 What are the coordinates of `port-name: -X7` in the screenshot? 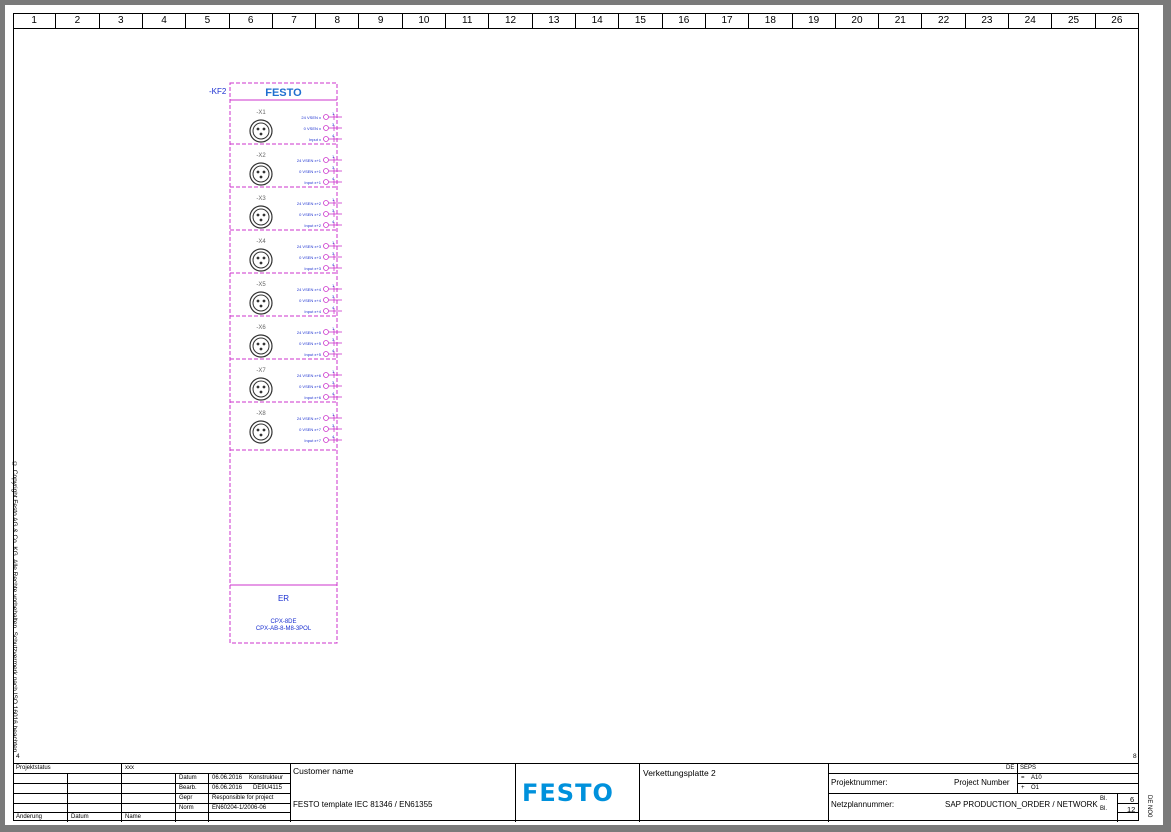 It's located at (261, 371).